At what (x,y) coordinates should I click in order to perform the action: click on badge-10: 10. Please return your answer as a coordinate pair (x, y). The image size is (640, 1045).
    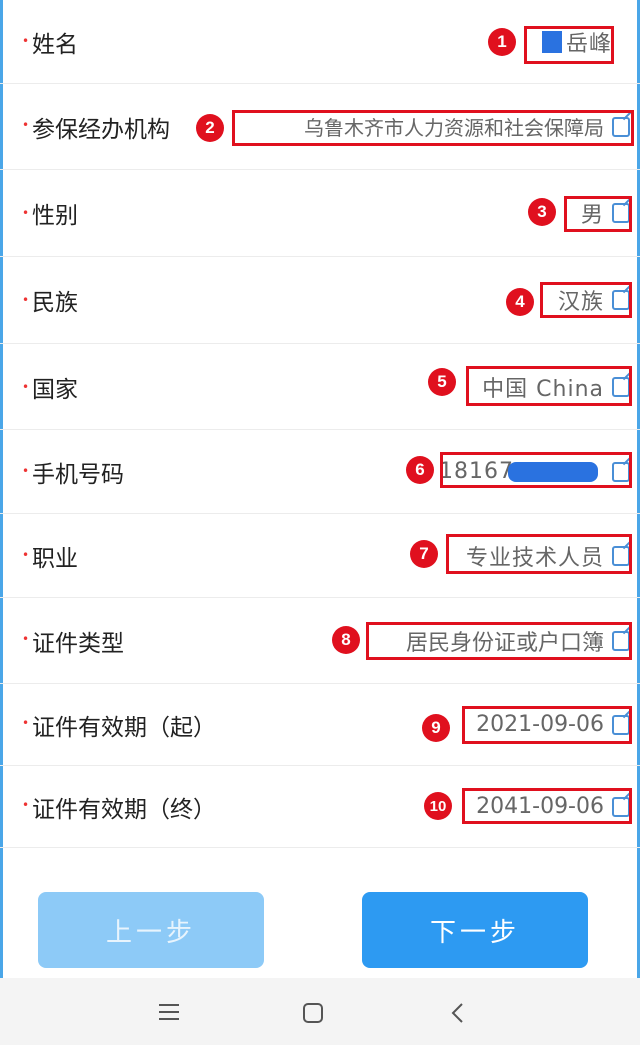
    Looking at the image, I should click on (438, 806).